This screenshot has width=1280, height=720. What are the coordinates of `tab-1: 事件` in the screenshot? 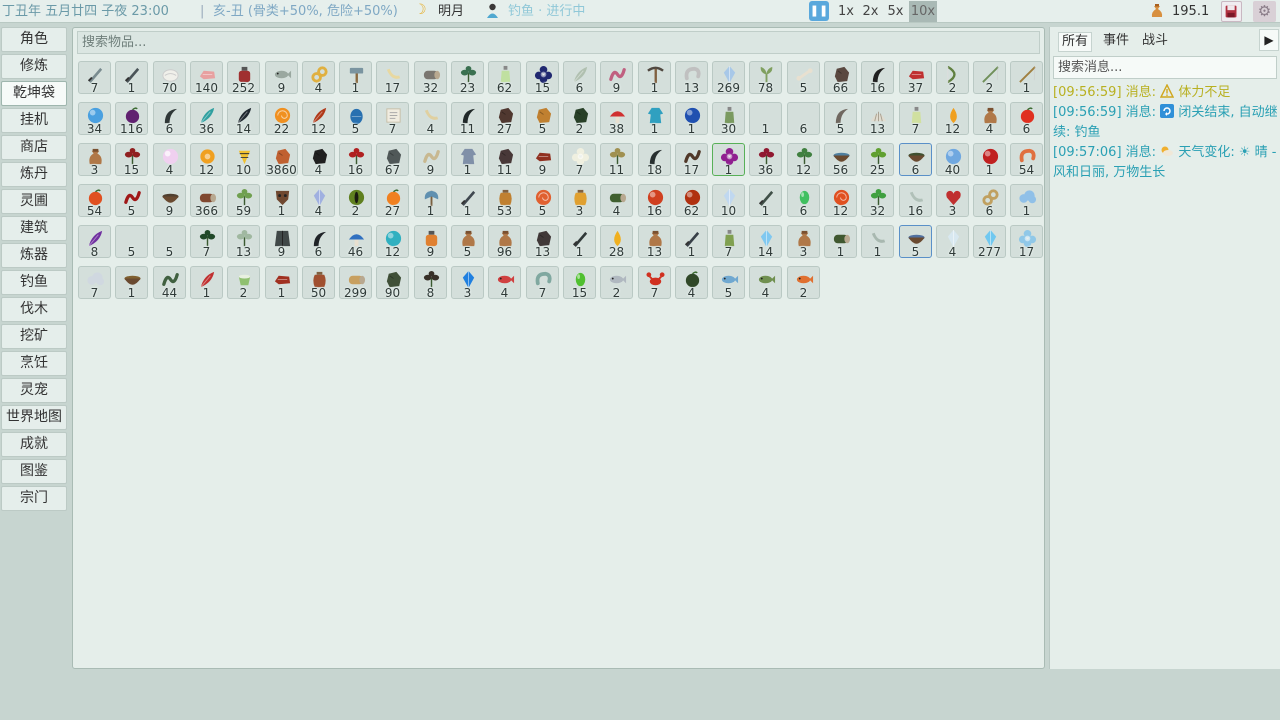 It's located at (1116, 42).